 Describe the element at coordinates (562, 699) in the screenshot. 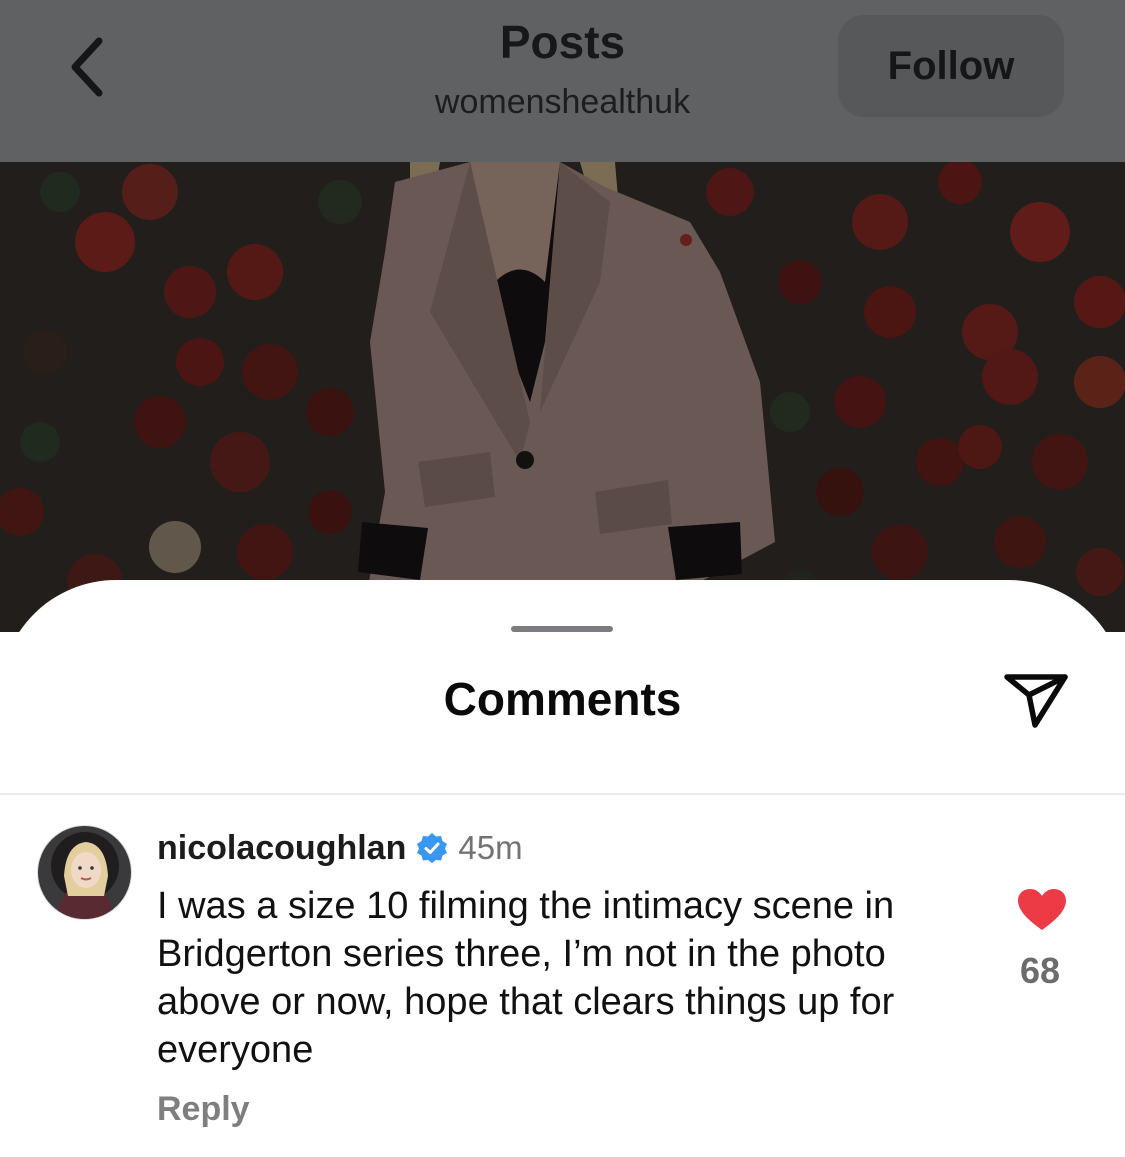

I see `sheet-title: Comments` at that location.